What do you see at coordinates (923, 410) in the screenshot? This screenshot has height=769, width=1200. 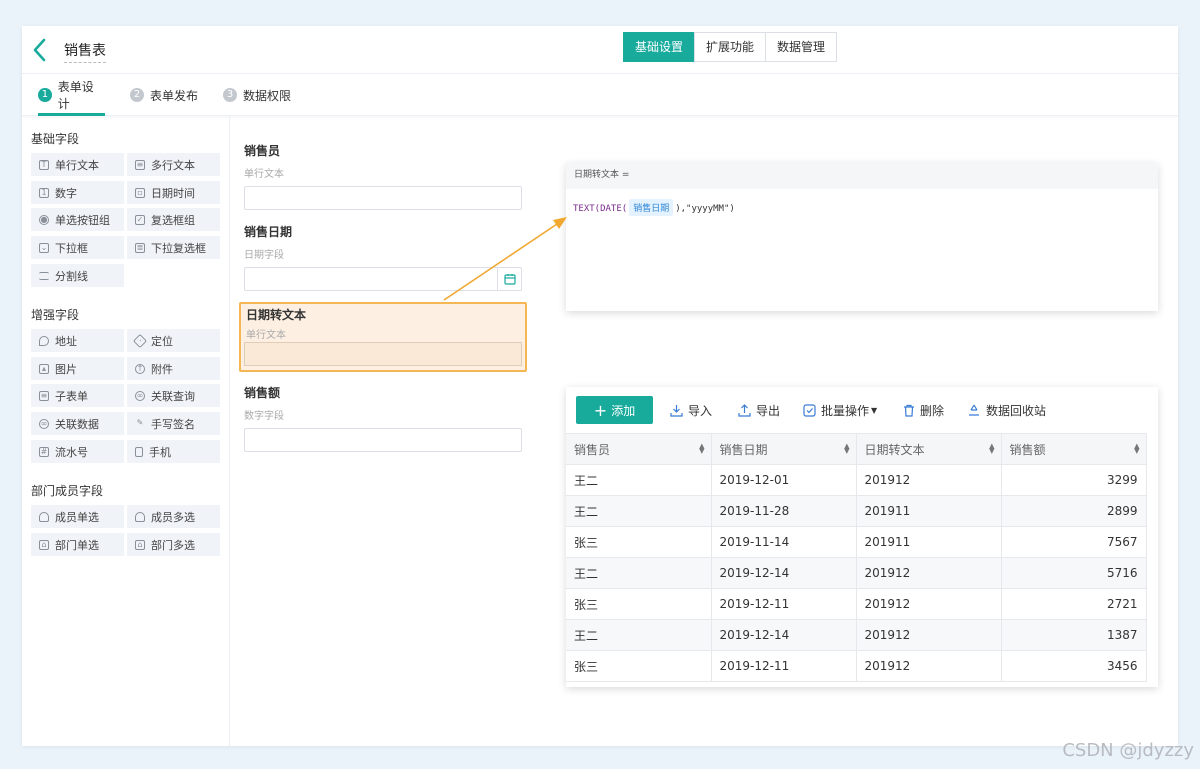 I see `delete-button: 删除` at bounding box center [923, 410].